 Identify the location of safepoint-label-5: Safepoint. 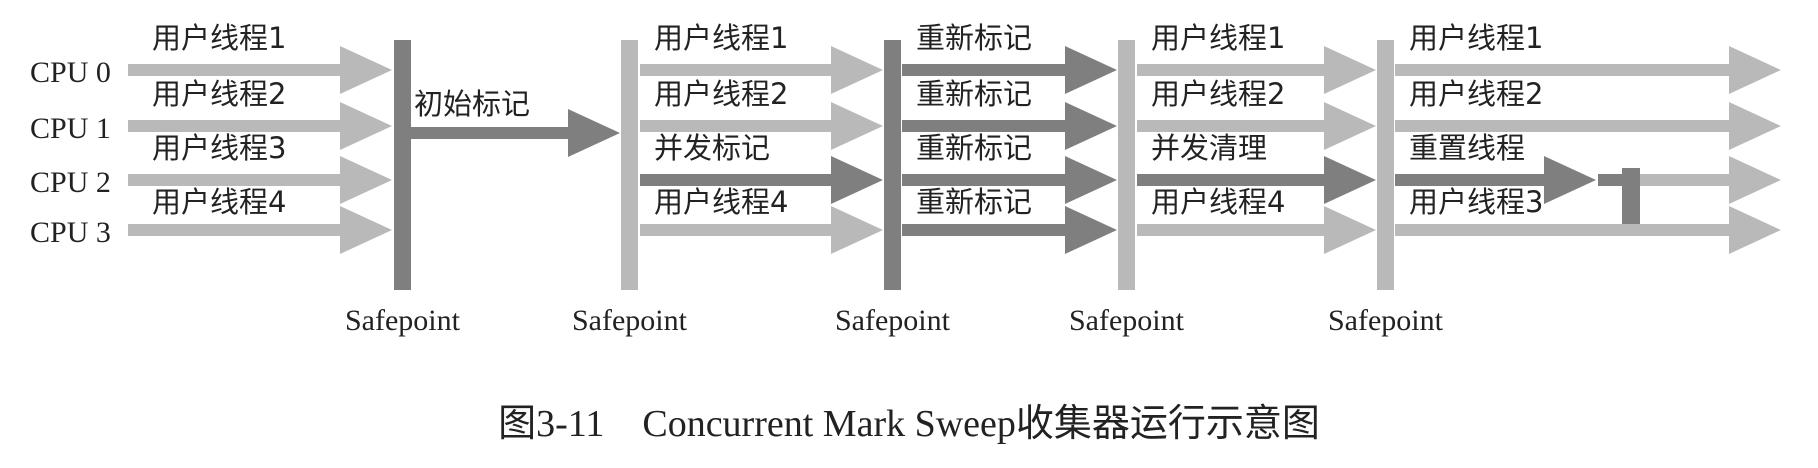
(1386, 320).